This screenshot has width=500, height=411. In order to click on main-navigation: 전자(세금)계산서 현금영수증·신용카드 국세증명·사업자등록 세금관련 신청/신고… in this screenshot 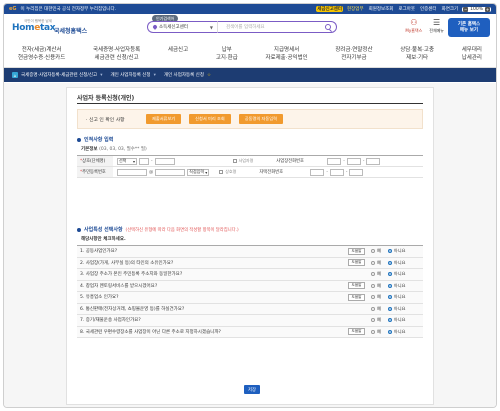, I will do `click(250, 55)`.